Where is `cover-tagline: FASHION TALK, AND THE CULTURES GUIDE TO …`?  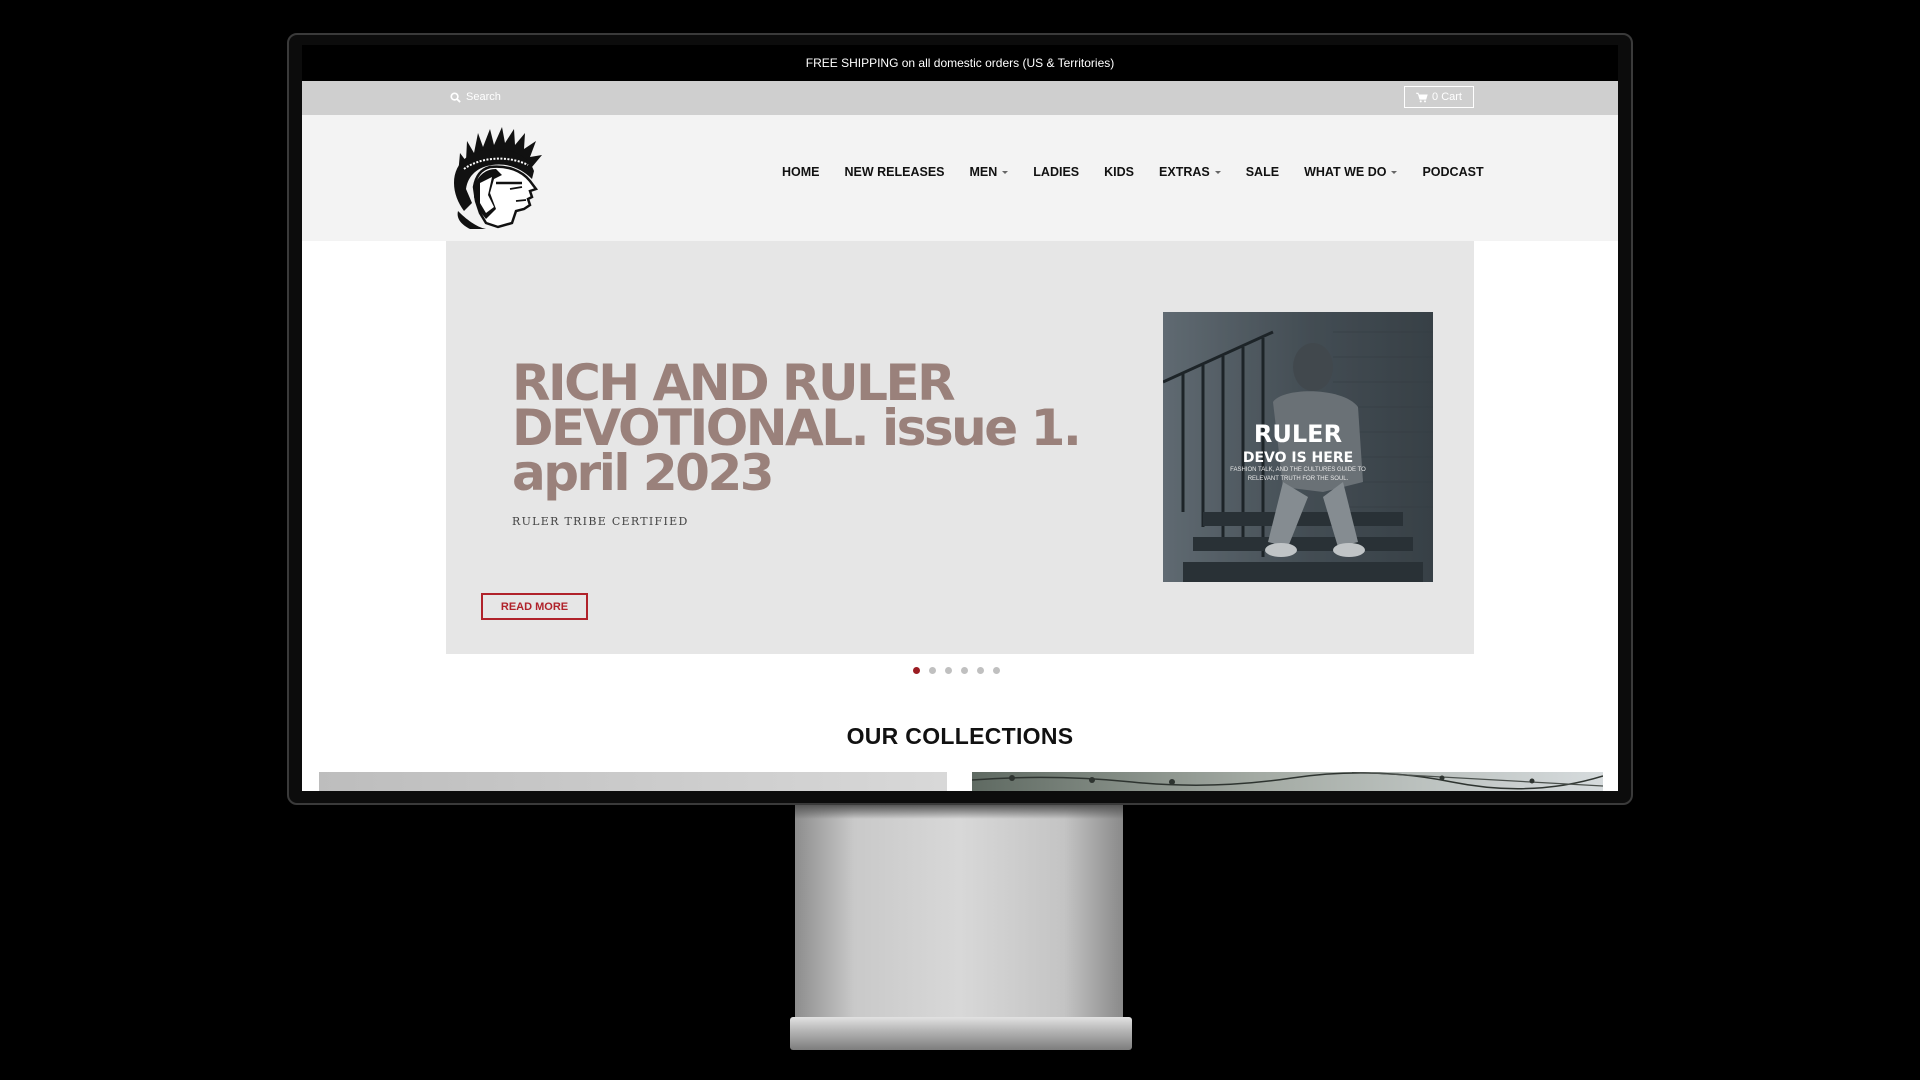
cover-tagline: FASHION TALK, AND THE CULTURES GUIDE TO … is located at coordinates (1298, 474).